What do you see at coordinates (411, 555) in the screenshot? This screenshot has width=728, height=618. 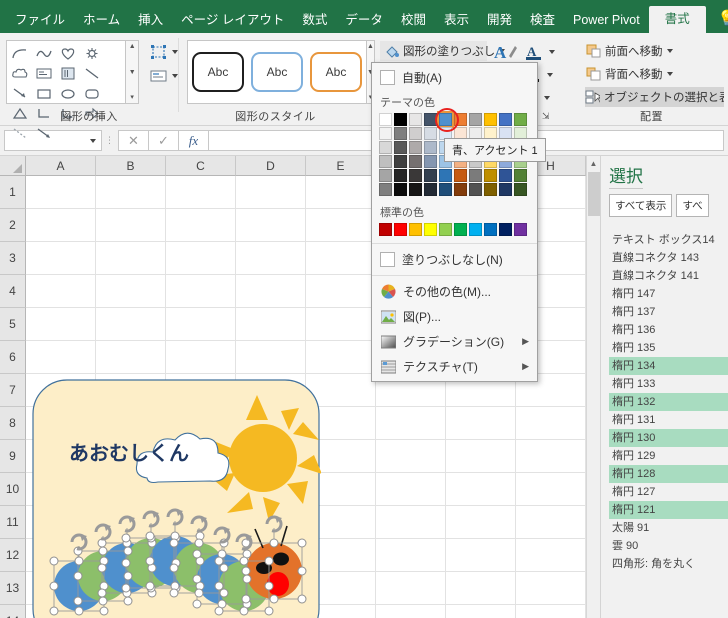 I see `cell-F12` at bounding box center [411, 555].